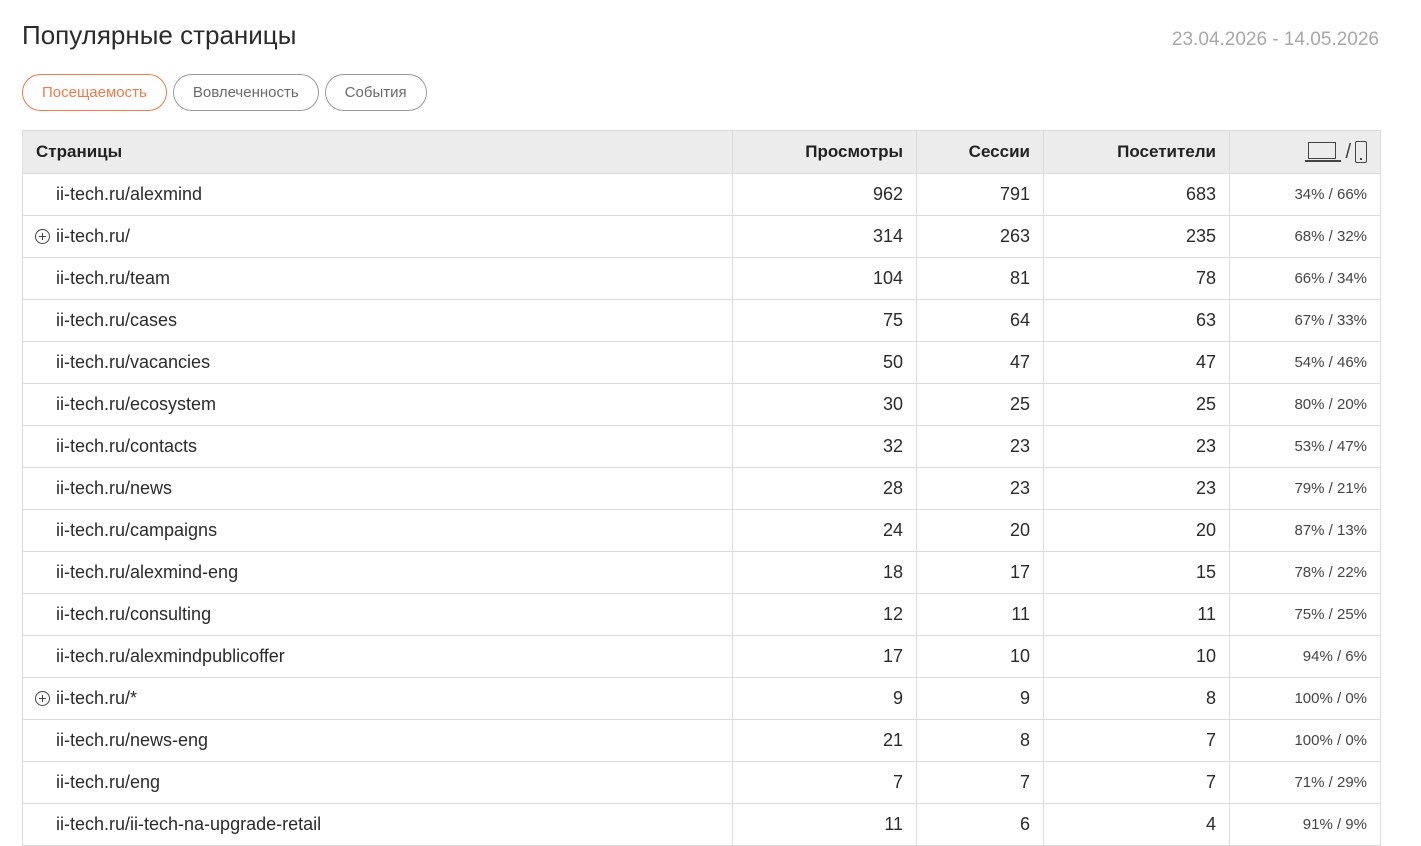  I want to click on table-row: ii-tech.ru/vacancies 50 47 47 54% / 46%, so click(701, 362).